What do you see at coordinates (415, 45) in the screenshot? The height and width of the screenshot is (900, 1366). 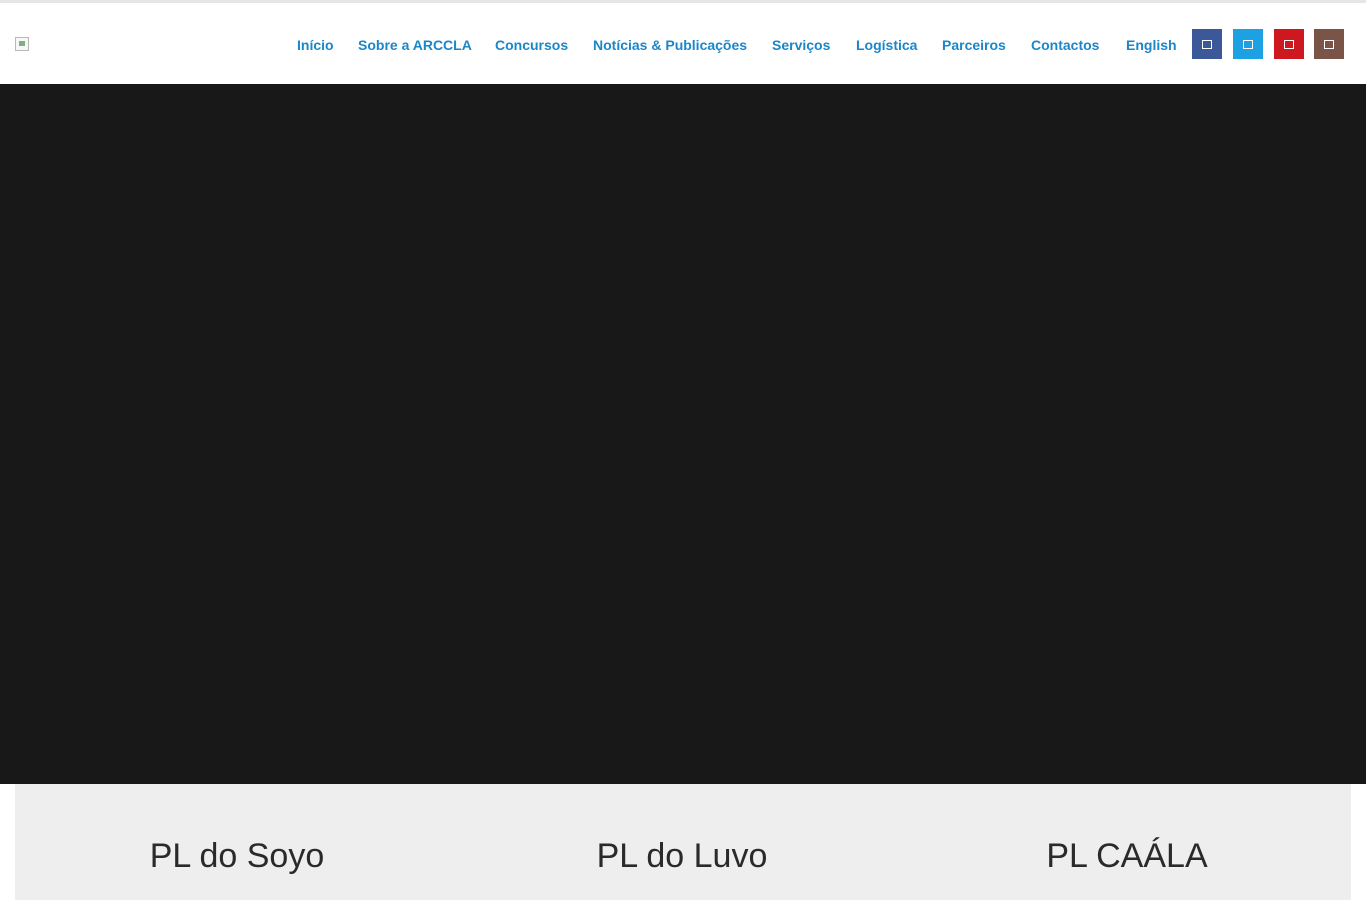 I see `nav-item-sobre: Sobre a ARCCLA` at bounding box center [415, 45].